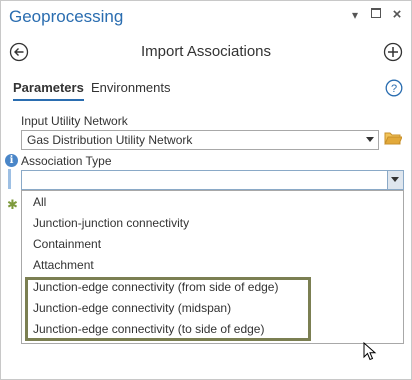 The image size is (412, 380). Describe the element at coordinates (130, 87) in the screenshot. I see `tab-environments: Environments` at that location.